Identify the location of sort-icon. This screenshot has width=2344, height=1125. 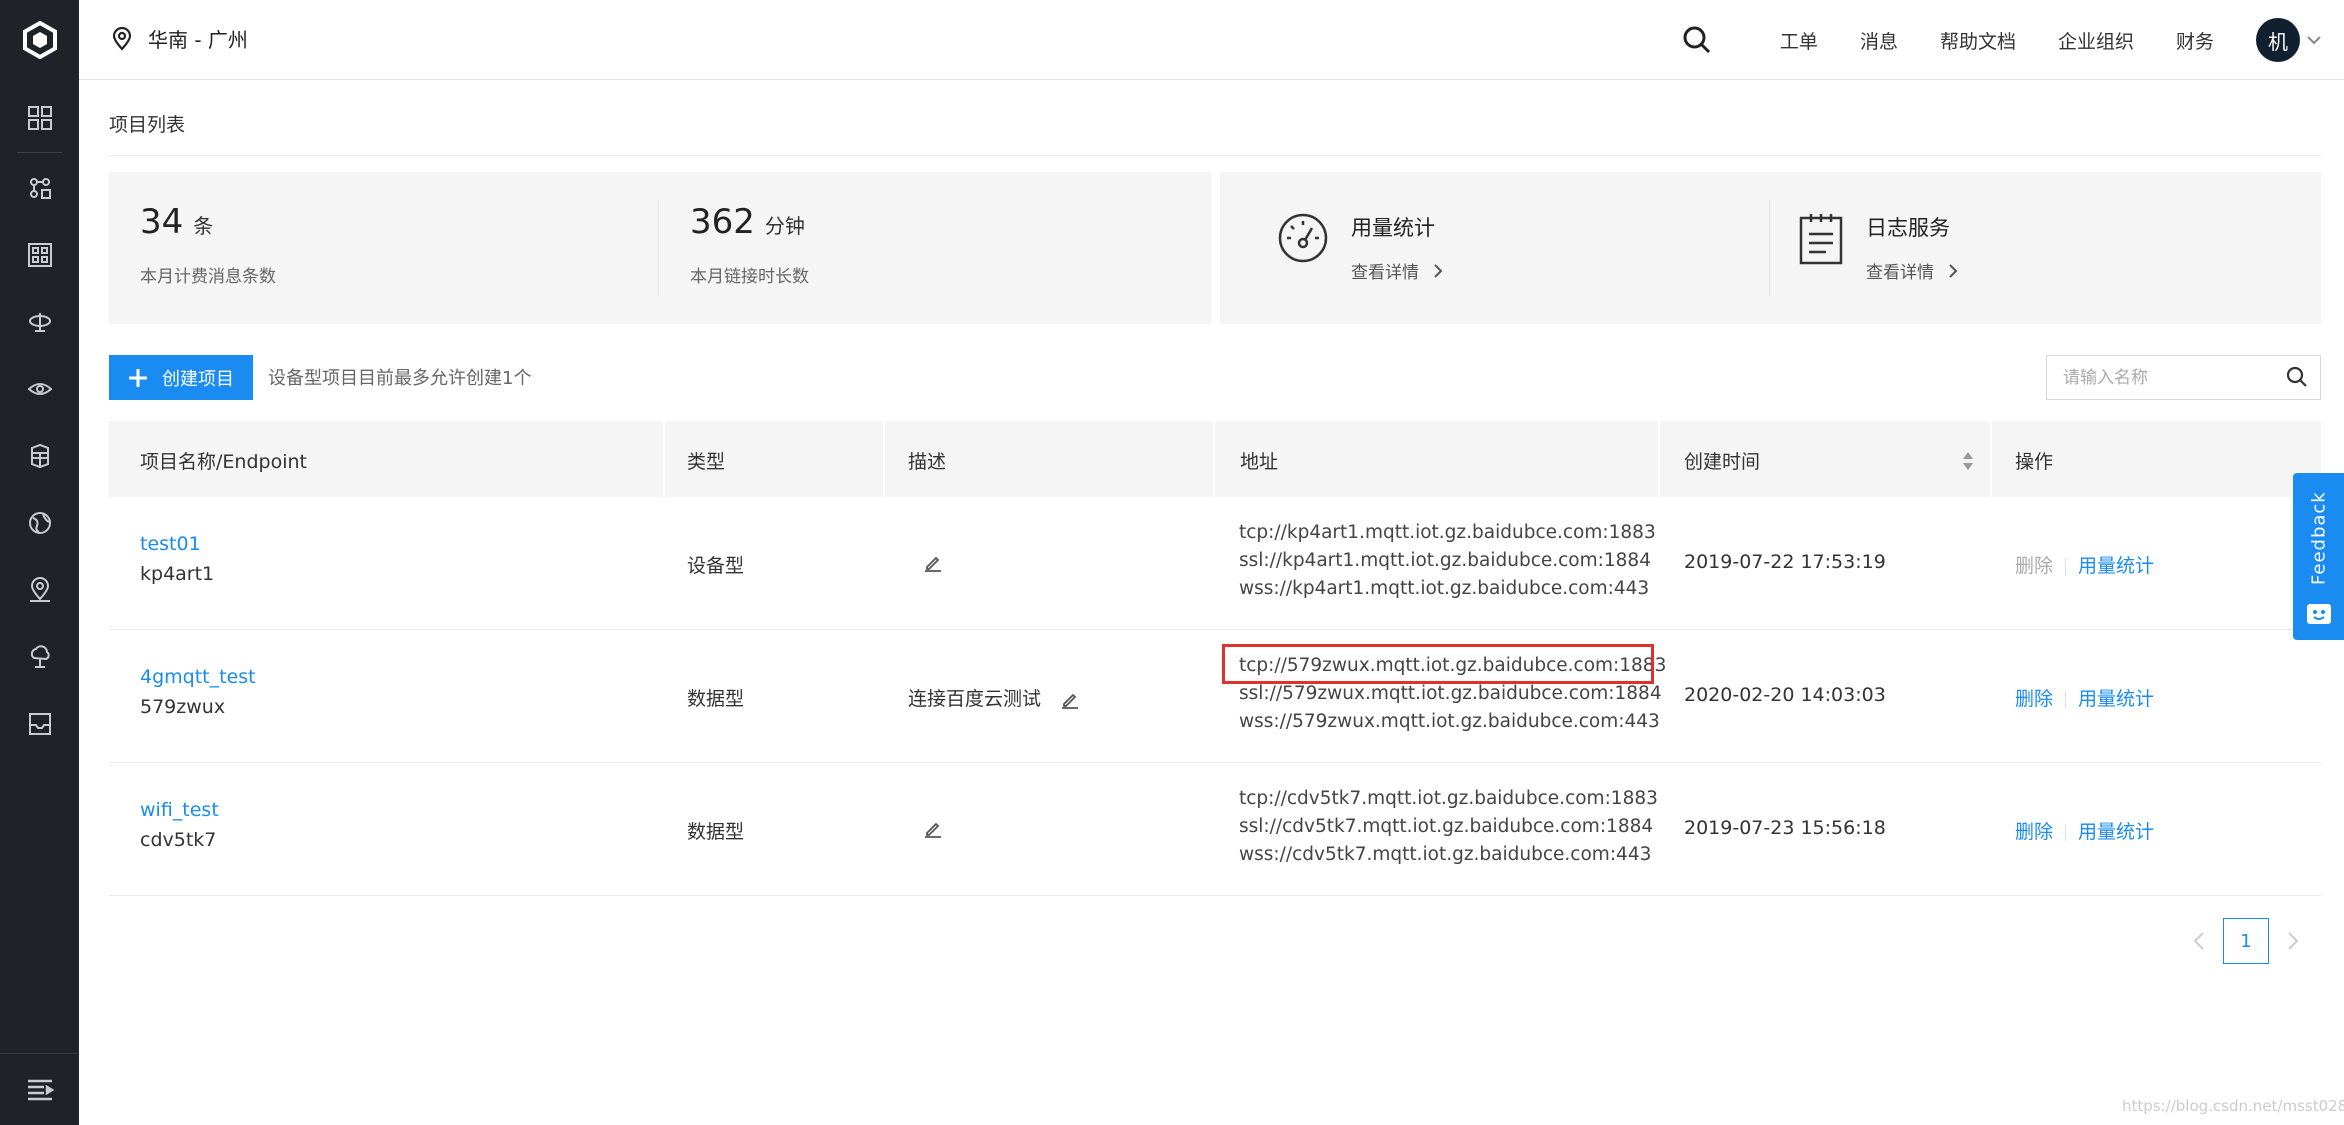
(1968, 461).